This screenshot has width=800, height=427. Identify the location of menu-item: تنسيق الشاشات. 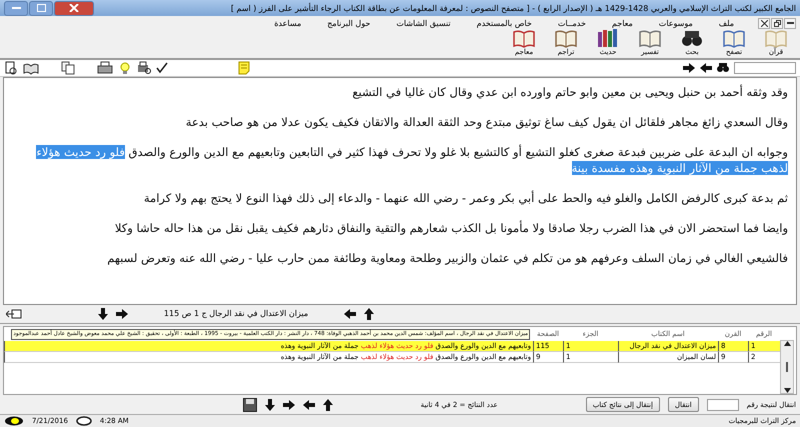
(423, 23).